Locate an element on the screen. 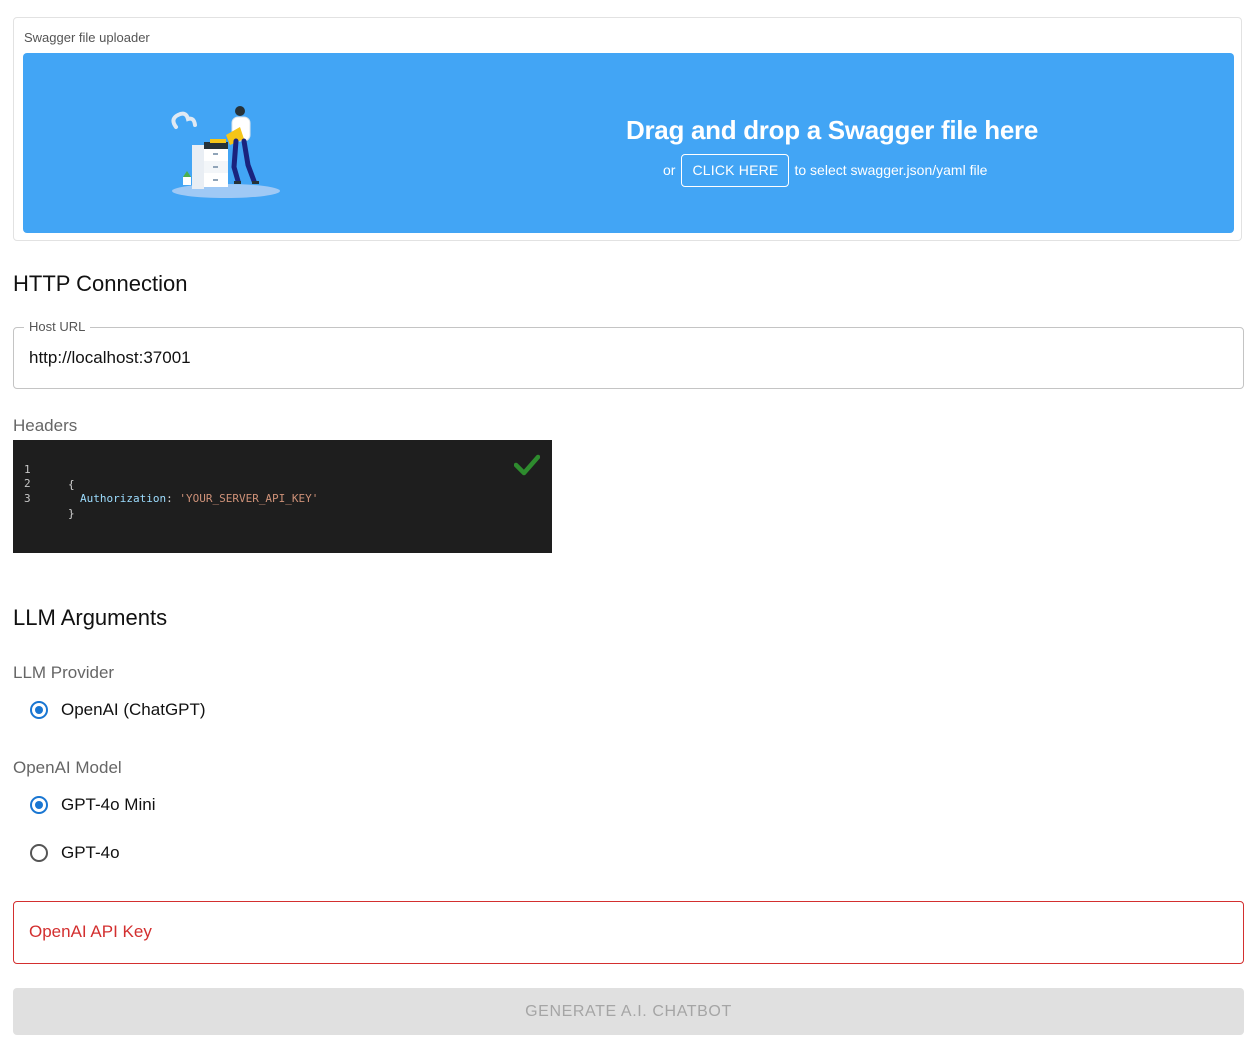  host-url-input: http://localhost:37001 is located at coordinates (110, 358).